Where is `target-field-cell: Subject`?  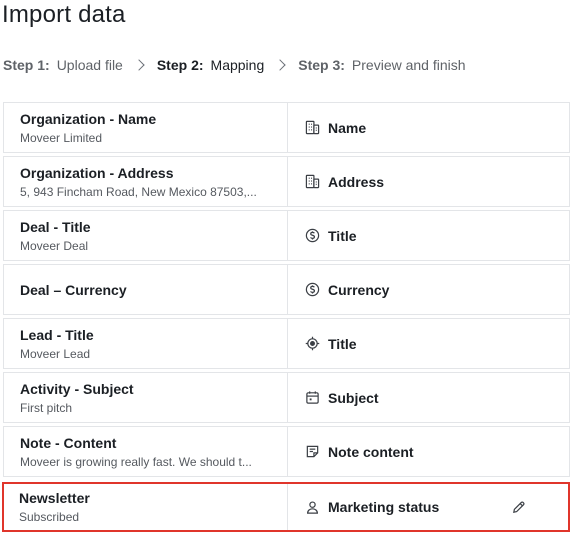 target-field-cell: Subject is located at coordinates (428, 397).